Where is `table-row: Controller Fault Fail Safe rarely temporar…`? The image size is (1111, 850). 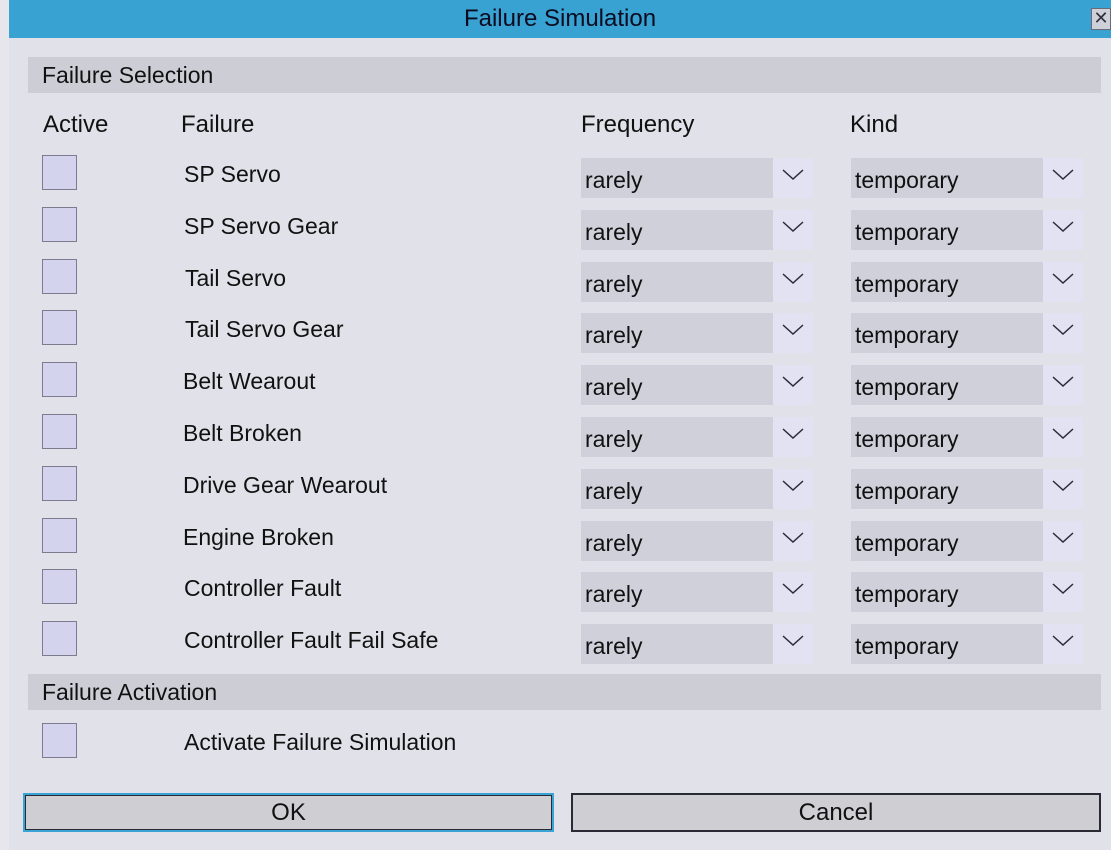
table-row: Controller Fault Fail Safe rarely temporar… is located at coordinates (555, 643).